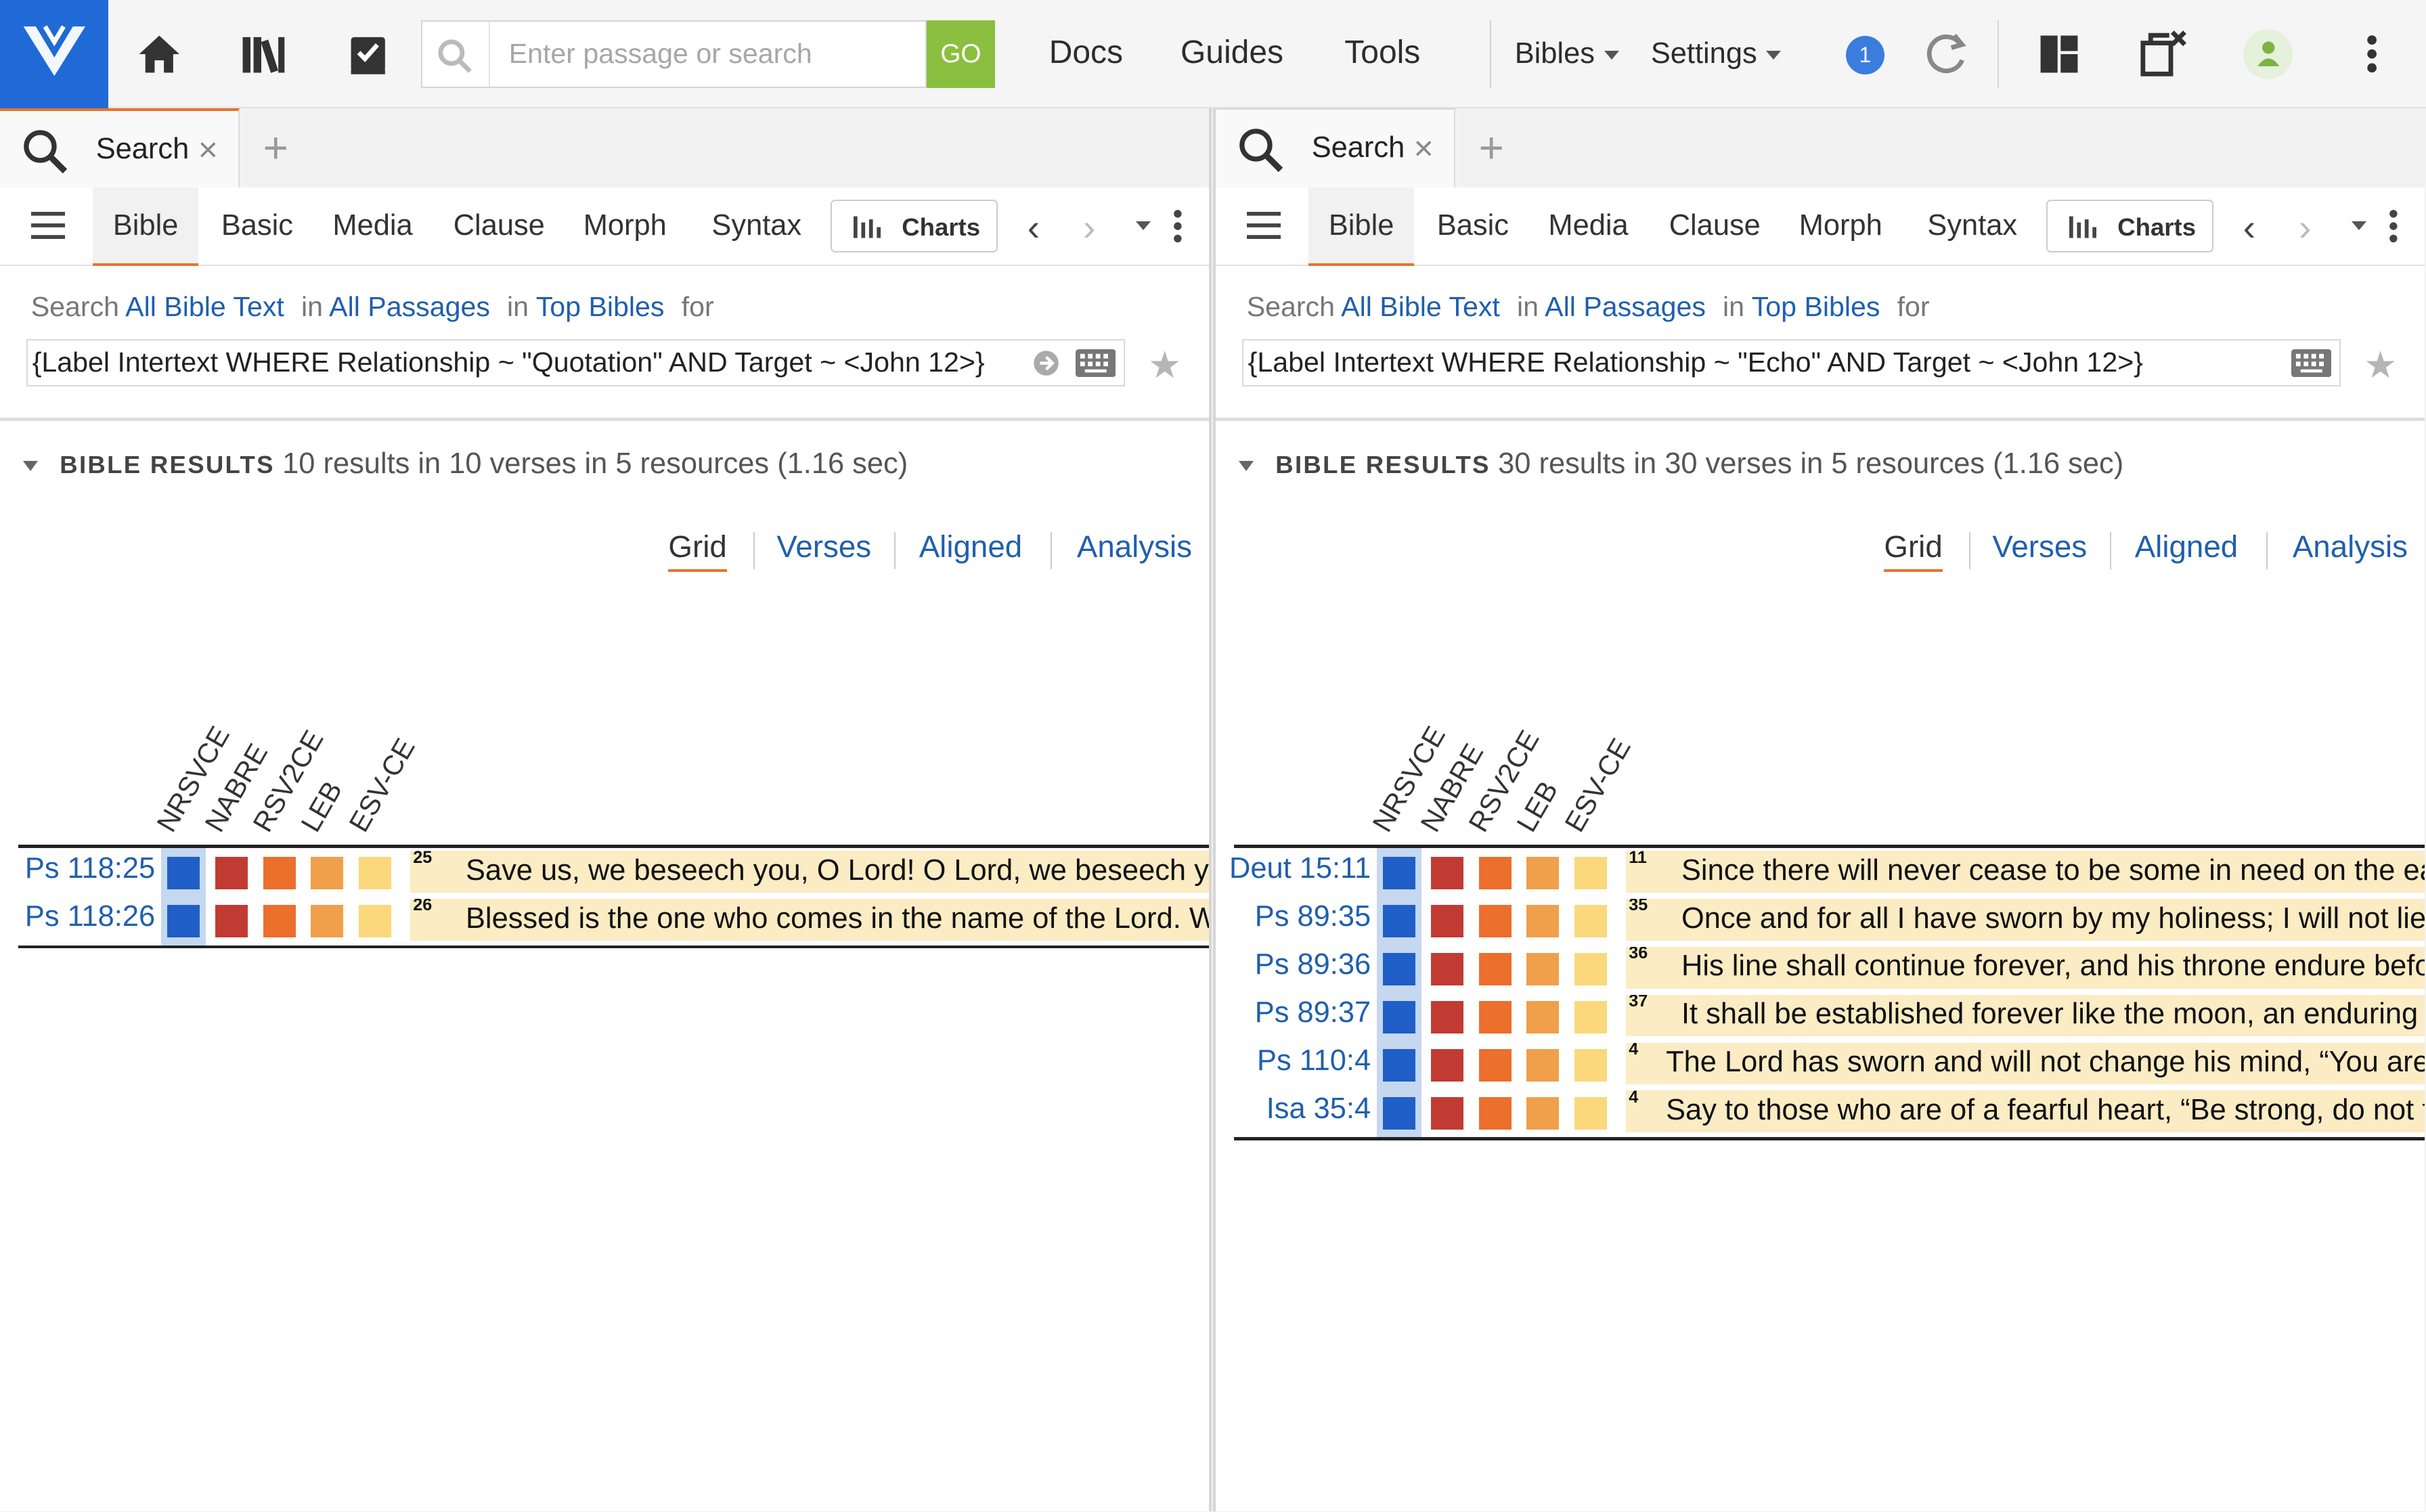 The width and height of the screenshot is (2426, 1512). I want to click on settings-dropdown: Settings, so click(1716, 53).